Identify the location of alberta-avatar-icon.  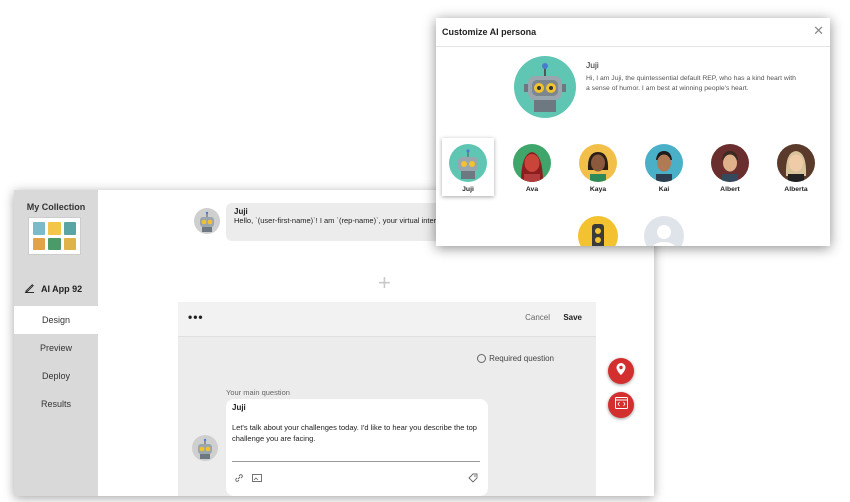
(796, 163).